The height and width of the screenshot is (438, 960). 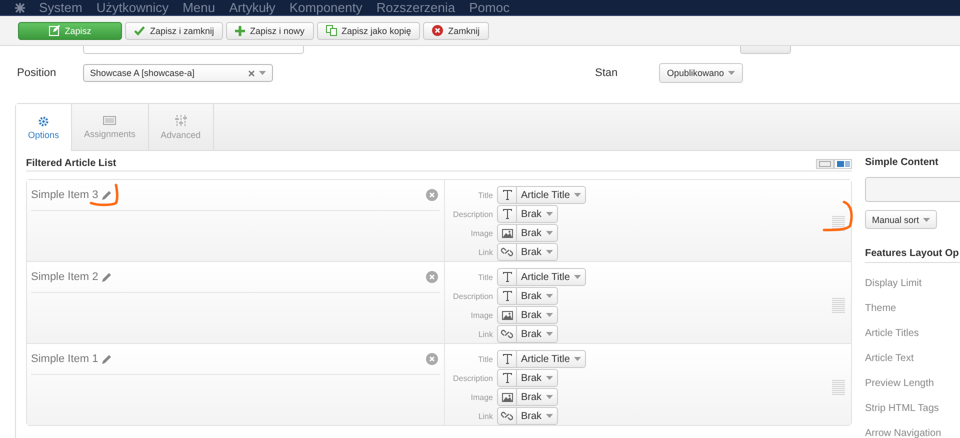 I want to click on tab: Options, so click(x=44, y=127).